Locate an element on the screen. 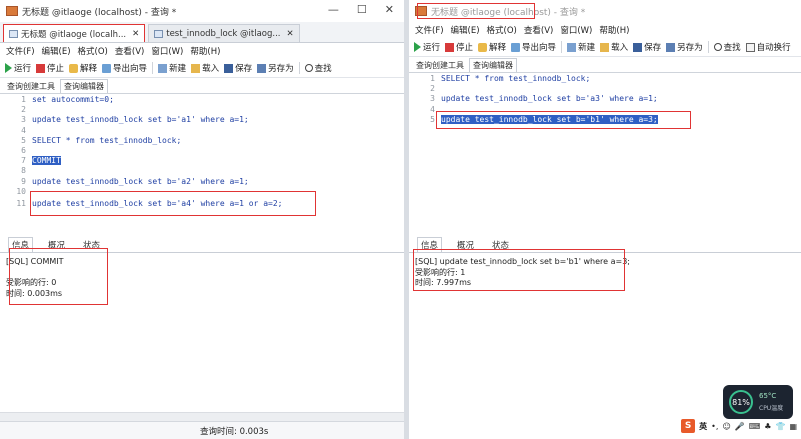 This screenshot has height=439, width=801. maximize-button: ☐ is located at coordinates (362, 9).